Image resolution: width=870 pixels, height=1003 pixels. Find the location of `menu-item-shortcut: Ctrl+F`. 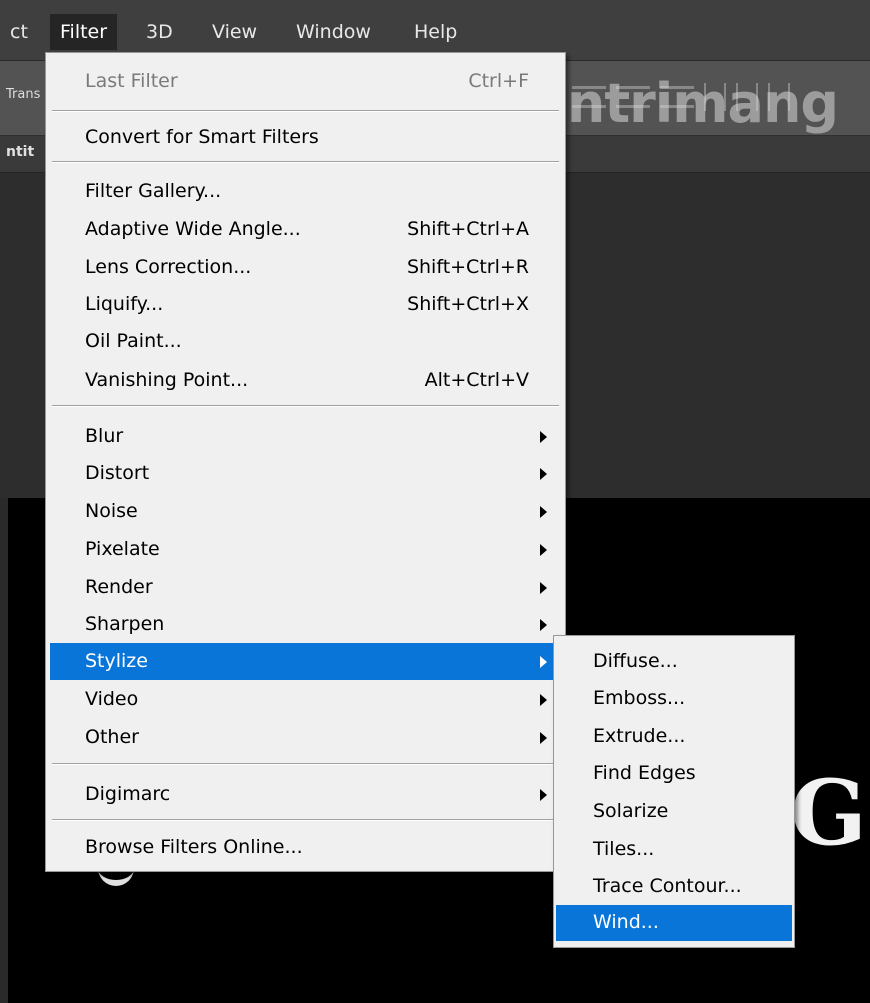

menu-item-shortcut: Ctrl+F is located at coordinates (498, 81).